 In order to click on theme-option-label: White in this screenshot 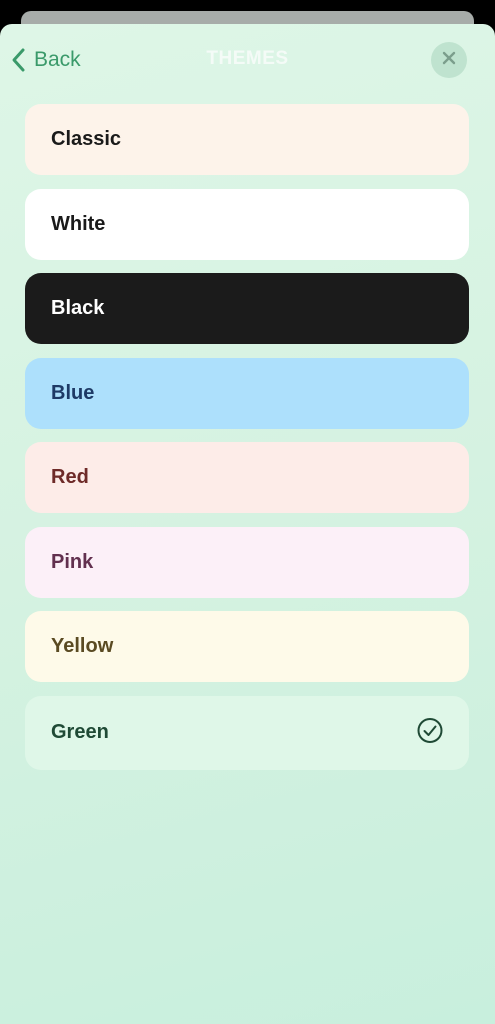, I will do `click(78, 223)`.